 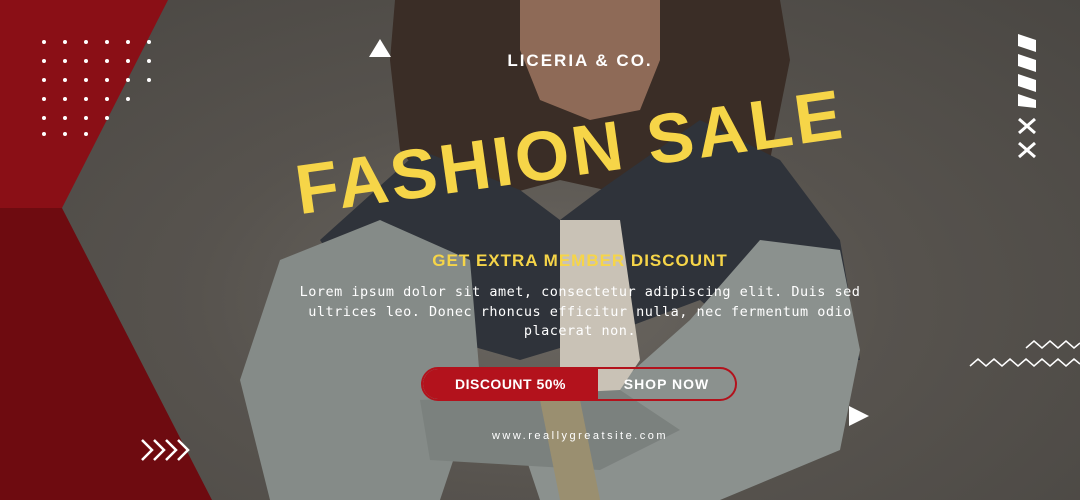 What do you see at coordinates (540, 436) in the screenshot?
I see `website-link: www.reallygreatsite.com` at bounding box center [540, 436].